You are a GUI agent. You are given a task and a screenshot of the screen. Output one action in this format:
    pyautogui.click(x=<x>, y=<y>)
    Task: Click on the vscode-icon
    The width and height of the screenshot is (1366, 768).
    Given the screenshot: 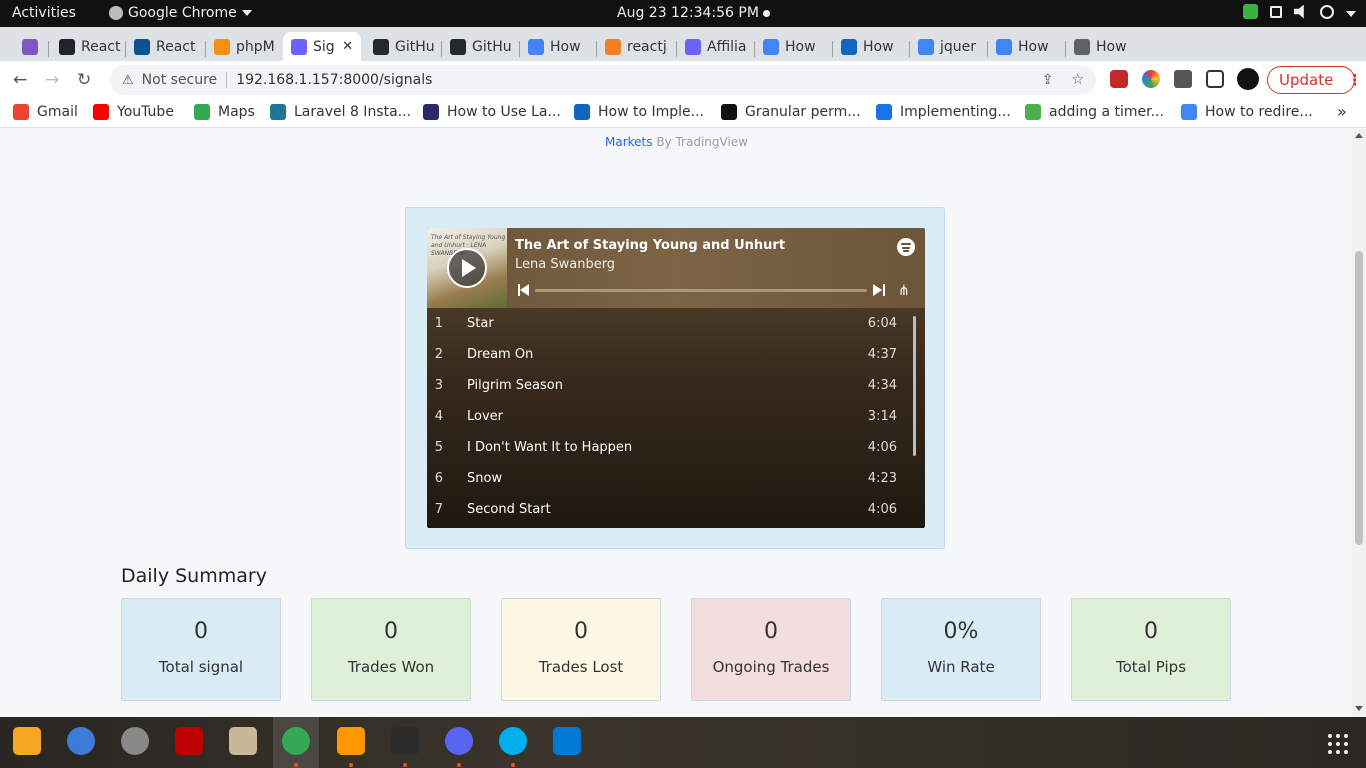 What is the action you would take?
    pyautogui.click(x=567, y=741)
    